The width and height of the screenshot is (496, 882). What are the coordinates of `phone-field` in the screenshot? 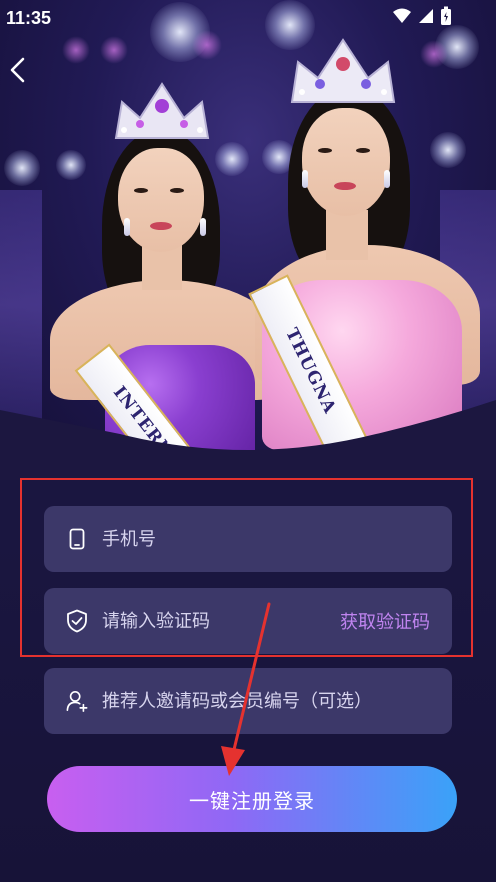 It's located at (248, 539).